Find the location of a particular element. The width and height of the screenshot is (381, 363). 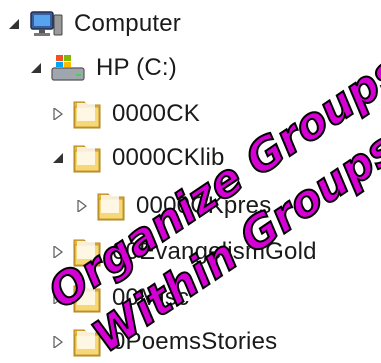

tree-item-drive: HP (C:) is located at coordinates (103, 68).